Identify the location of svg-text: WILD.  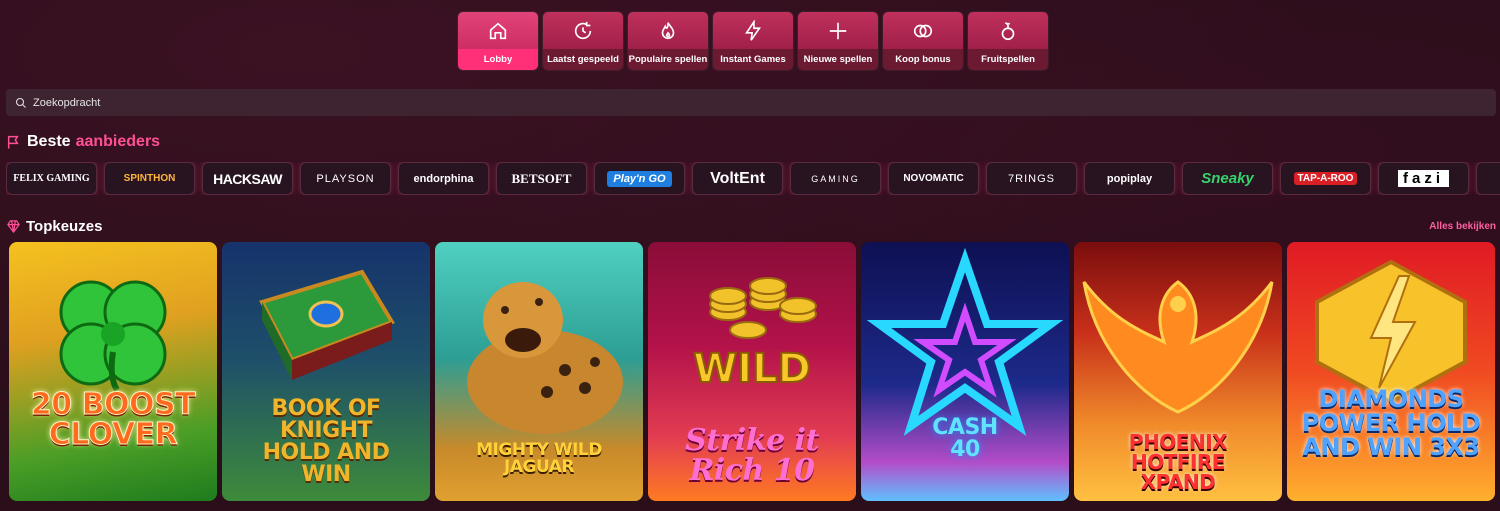
(752, 369).